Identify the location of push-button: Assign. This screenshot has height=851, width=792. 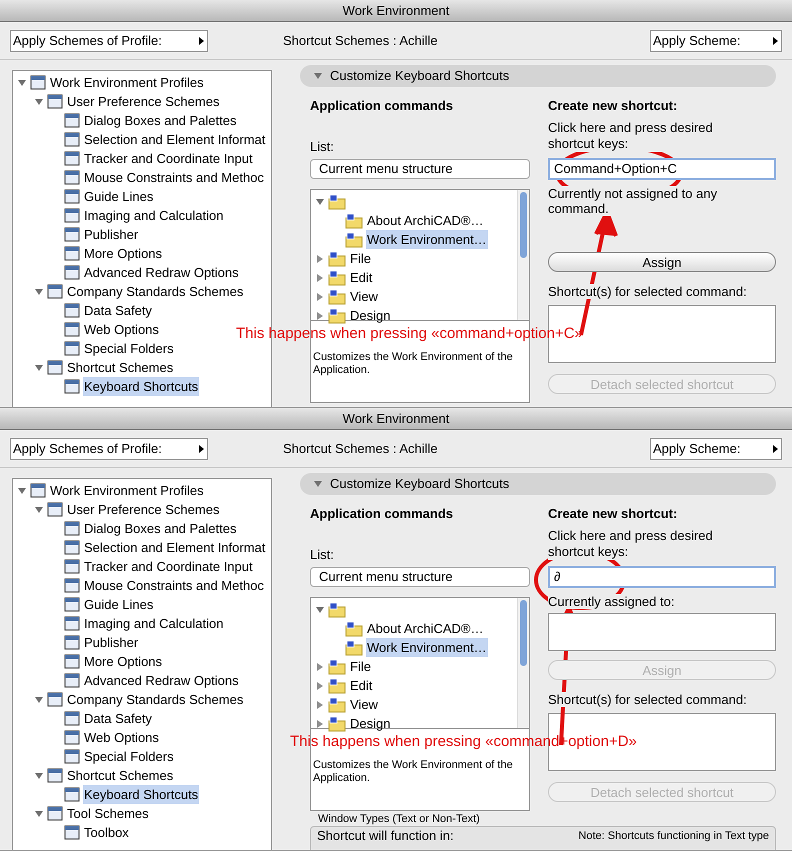
(662, 262).